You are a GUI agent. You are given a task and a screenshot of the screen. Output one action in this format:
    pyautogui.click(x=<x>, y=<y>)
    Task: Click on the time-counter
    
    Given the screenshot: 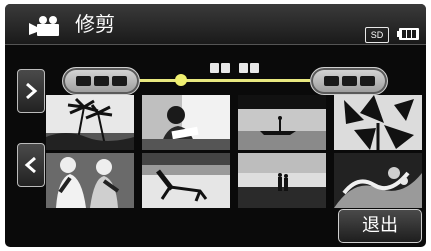 What is the action you would take?
    pyautogui.click(x=234, y=68)
    